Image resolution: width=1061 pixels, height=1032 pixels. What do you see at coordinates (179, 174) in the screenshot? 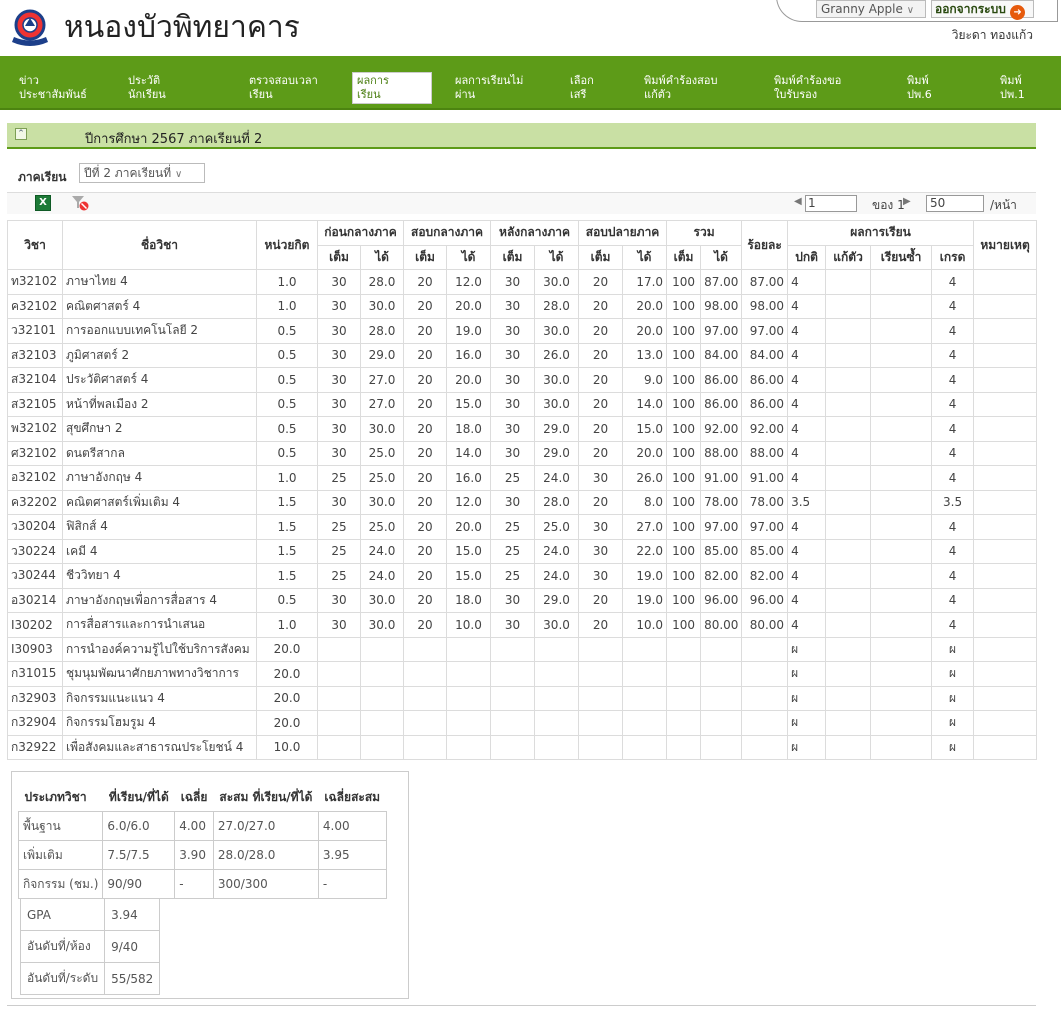
I see `chevron-down-icon: ∨` at bounding box center [179, 174].